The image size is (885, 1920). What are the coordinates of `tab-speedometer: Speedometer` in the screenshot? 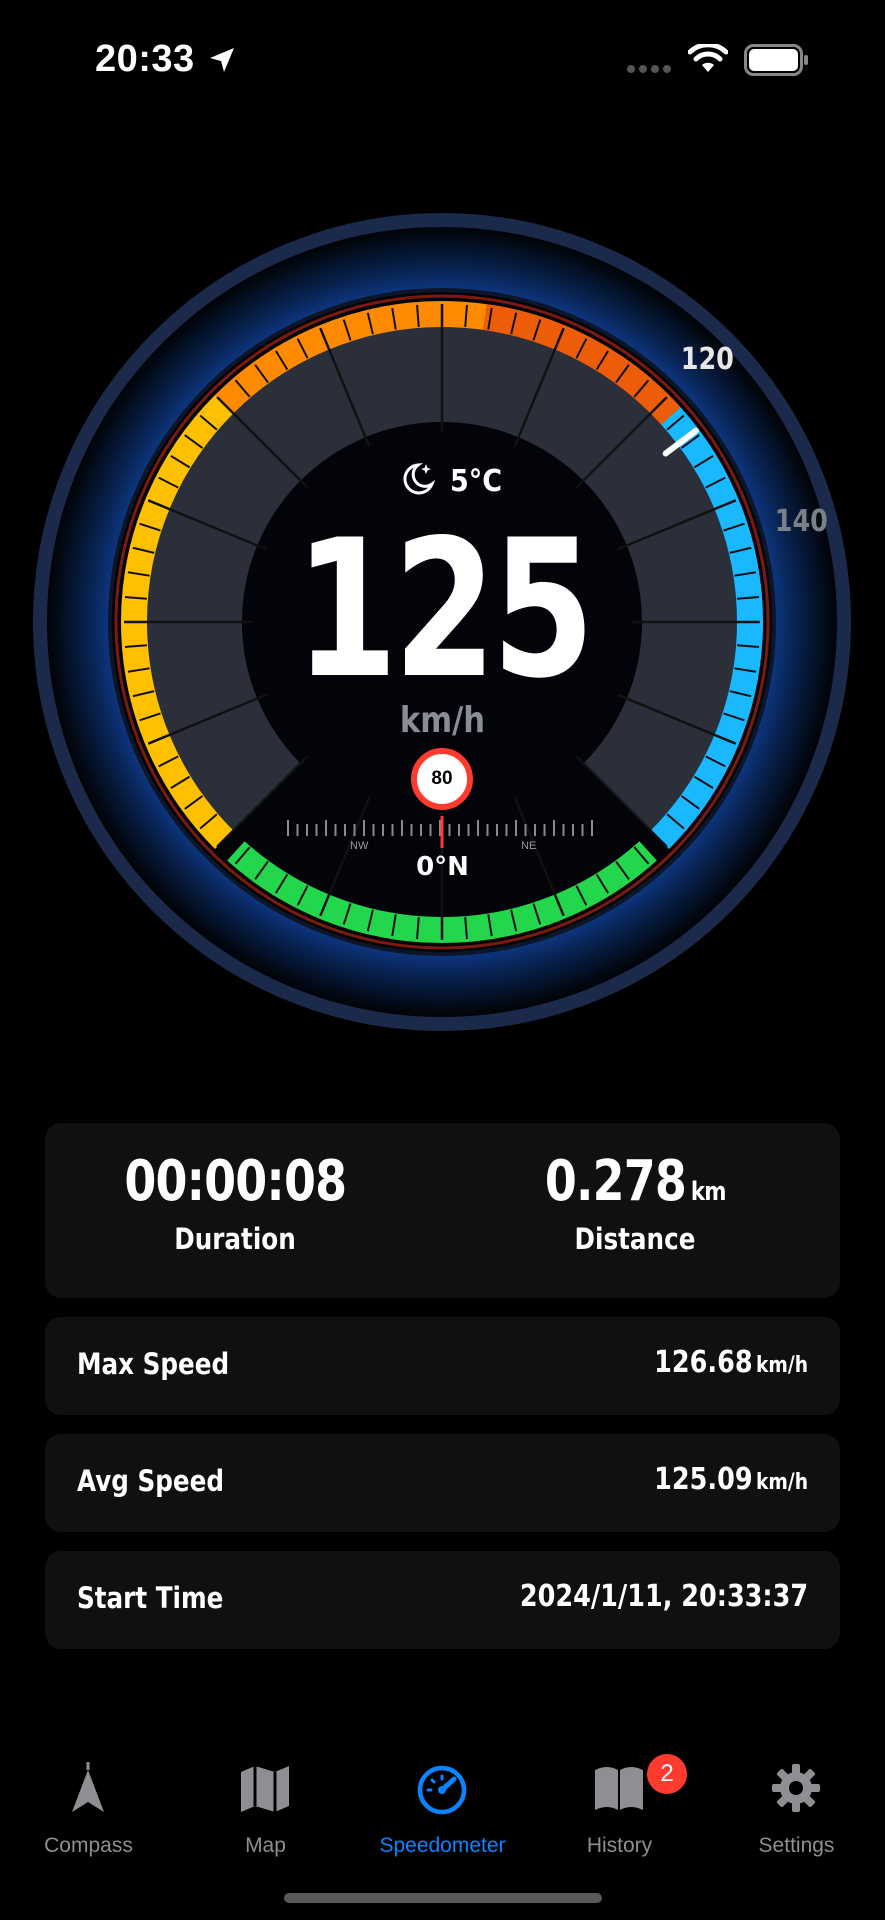 It's located at (442, 1800).